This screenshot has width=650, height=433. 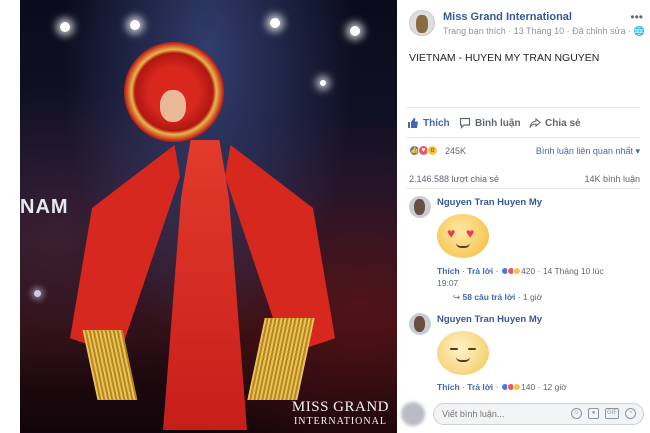 What do you see at coordinates (507, 17) in the screenshot?
I see `page-name-link: Miss Grand International` at bounding box center [507, 17].